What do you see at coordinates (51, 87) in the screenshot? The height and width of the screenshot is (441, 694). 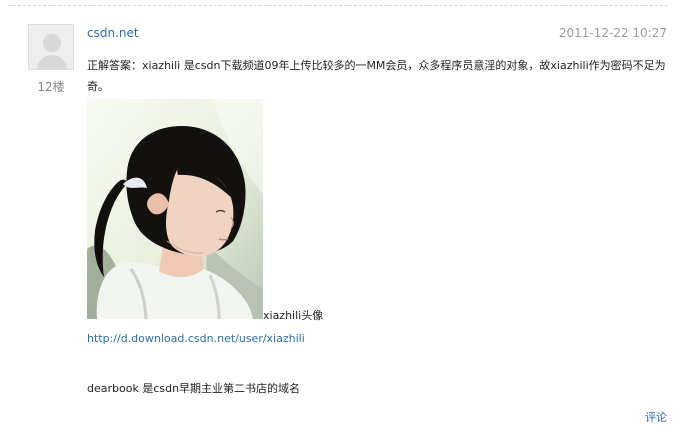 I see `floor-number: 12楼` at bounding box center [51, 87].